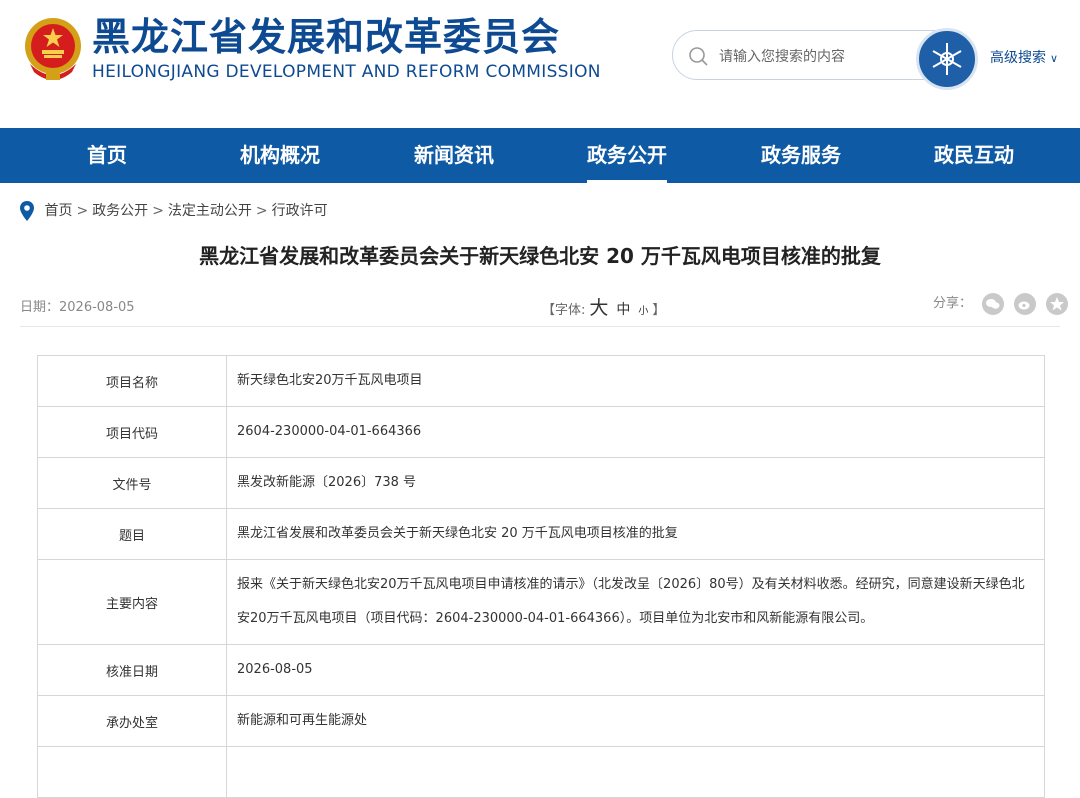  What do you see at coordinates (27, 211) in the screenshot?
I see `location-pin-icon` at bounding box center [27, 211].